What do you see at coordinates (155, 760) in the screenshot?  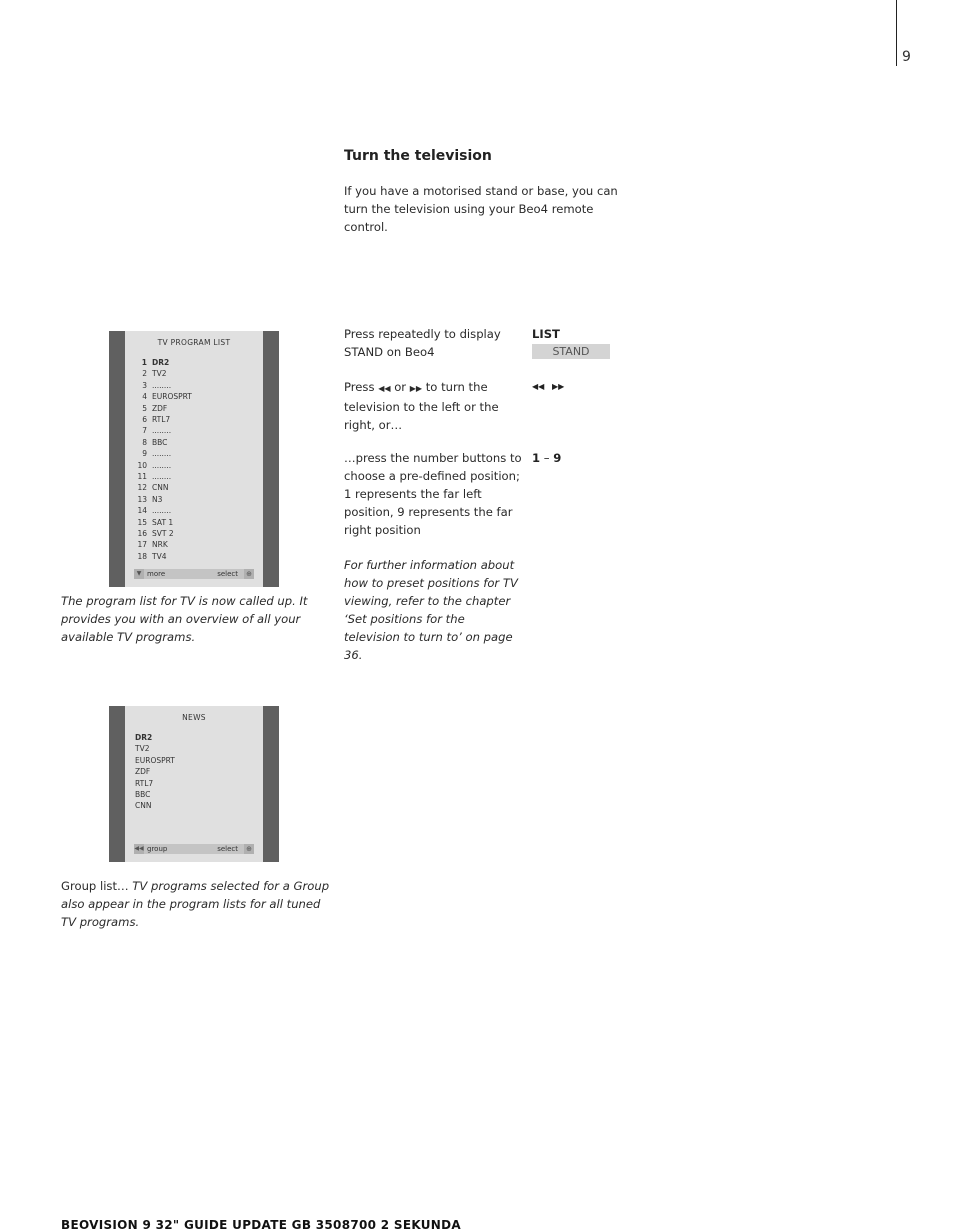 I see `group-list-row: EUROSPRT` at bounding box center [155, 760].